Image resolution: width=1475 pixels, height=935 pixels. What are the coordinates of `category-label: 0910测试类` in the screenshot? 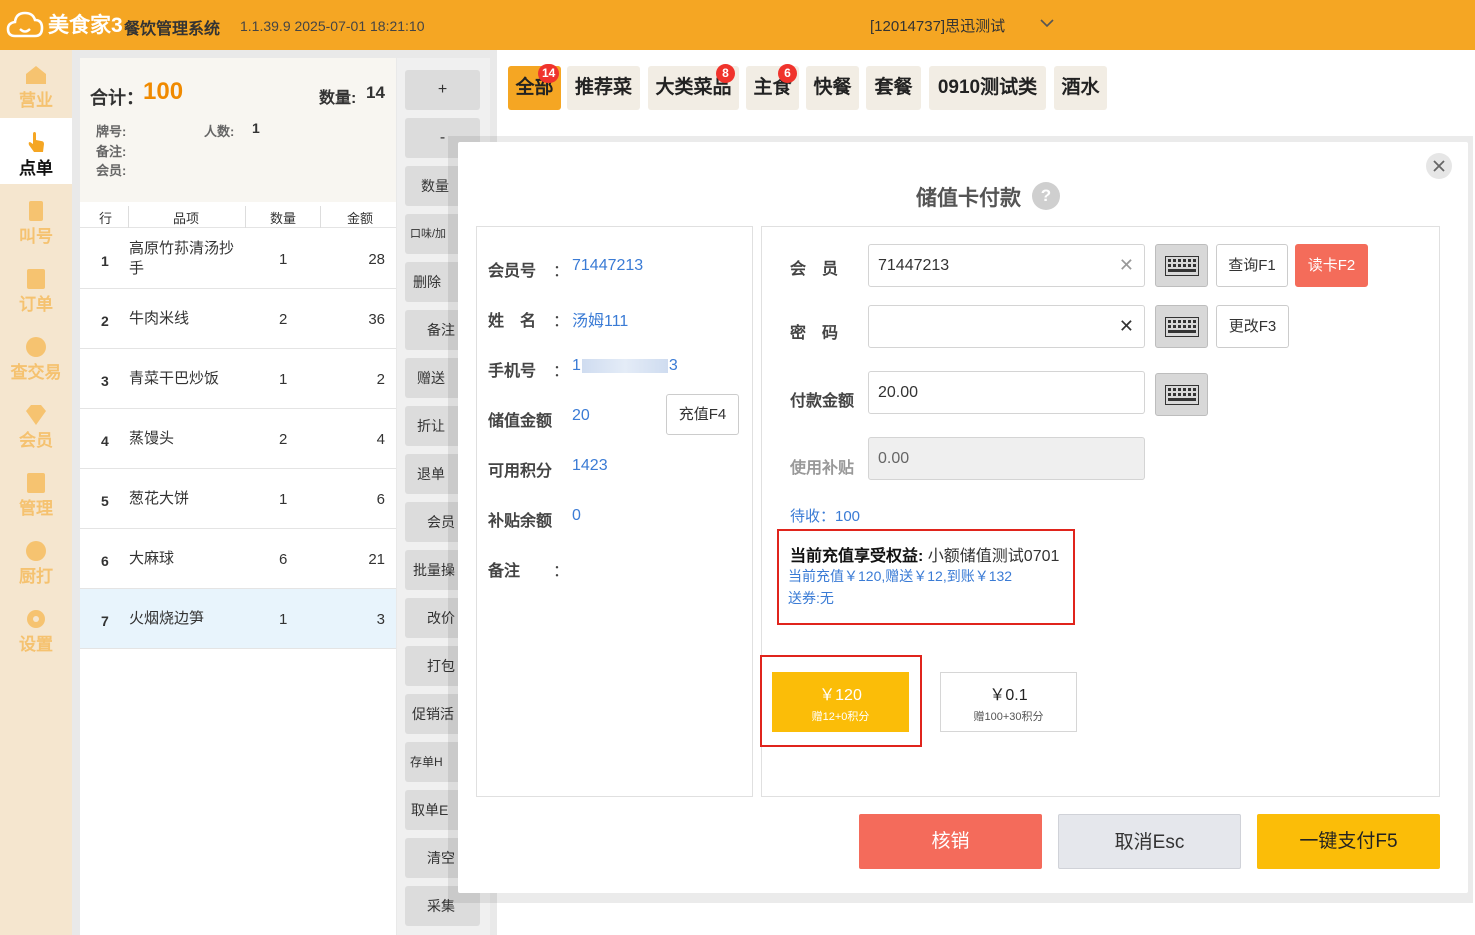 It's located at (987, 87).